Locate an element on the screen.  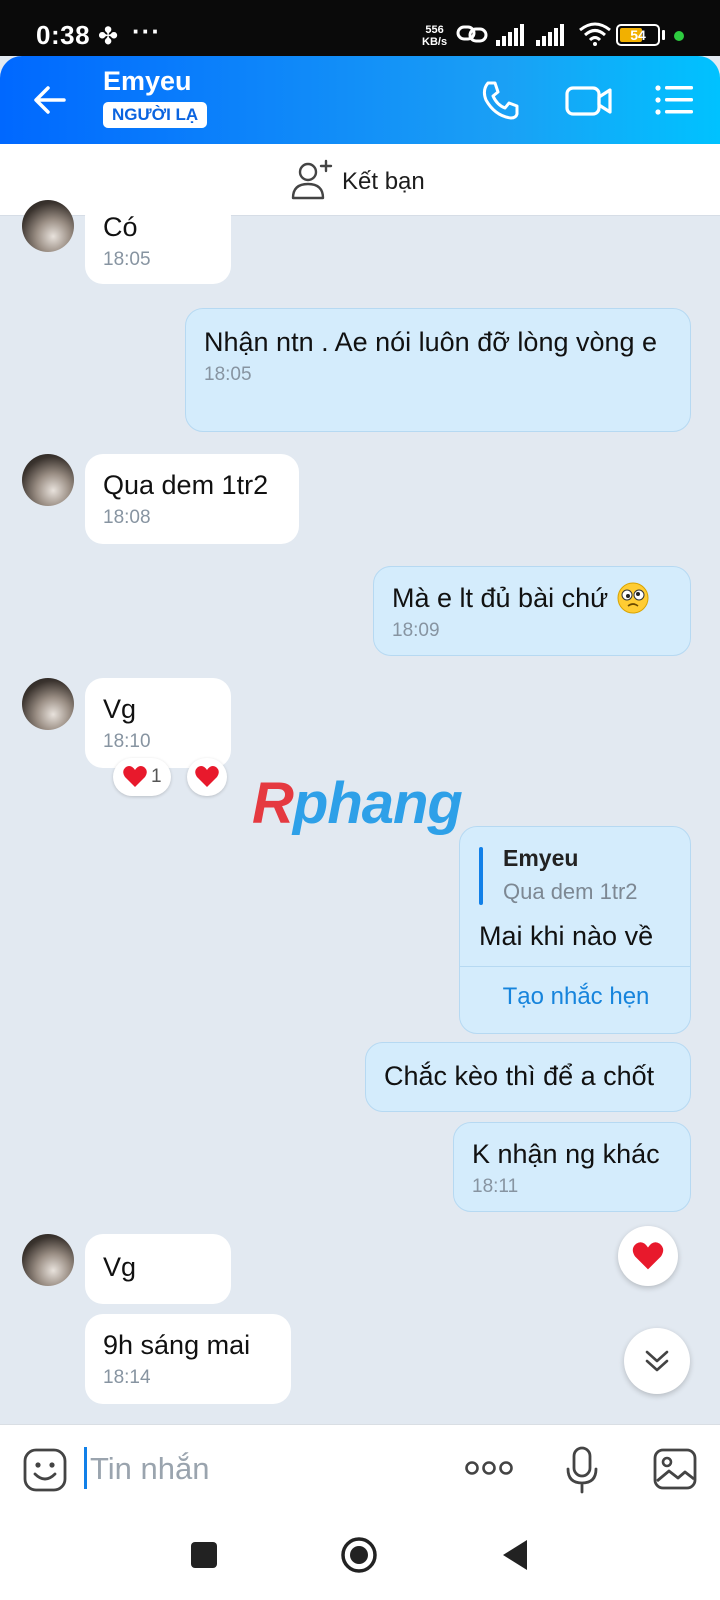
message-bubble-outgoing: K nhận ng khác 18:11 is located at coordinates (572, 1167).